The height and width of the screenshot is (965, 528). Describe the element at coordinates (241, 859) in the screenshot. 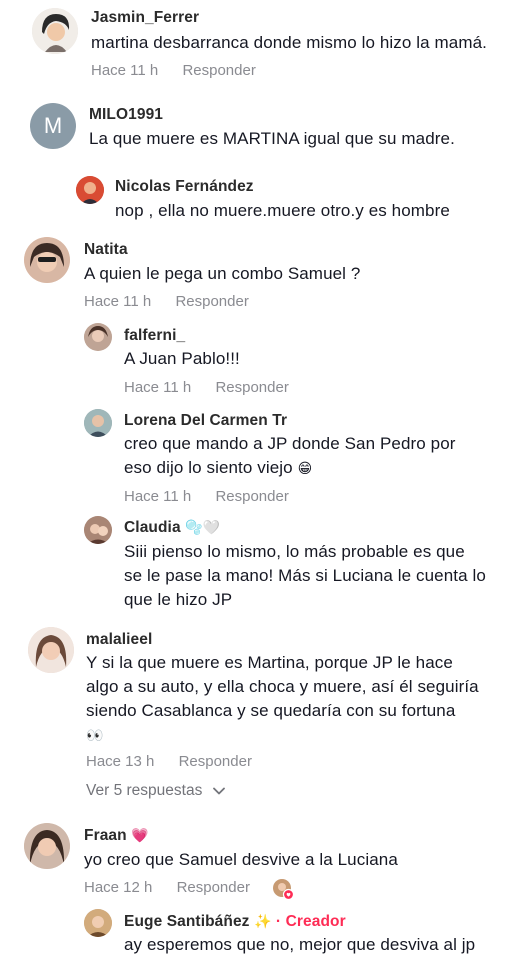

I see `comment-text: yo creo que Samuel desvive a la Luciana` at that location.